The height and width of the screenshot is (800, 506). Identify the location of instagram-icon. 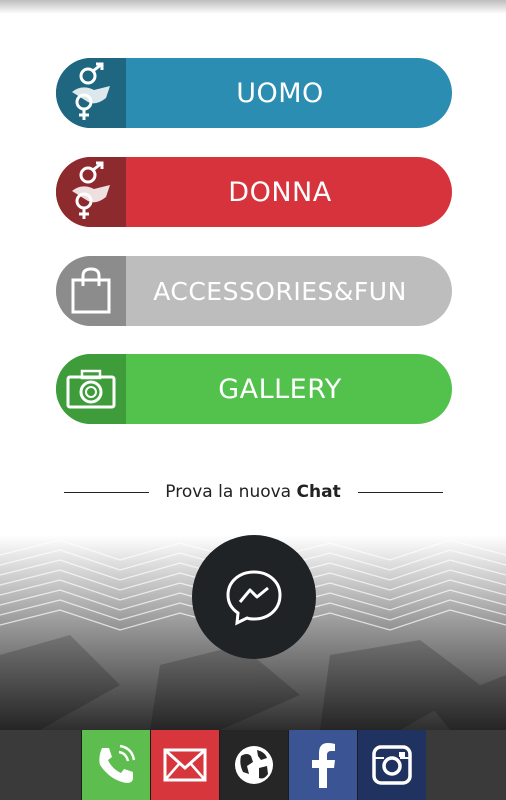
(391, 765).